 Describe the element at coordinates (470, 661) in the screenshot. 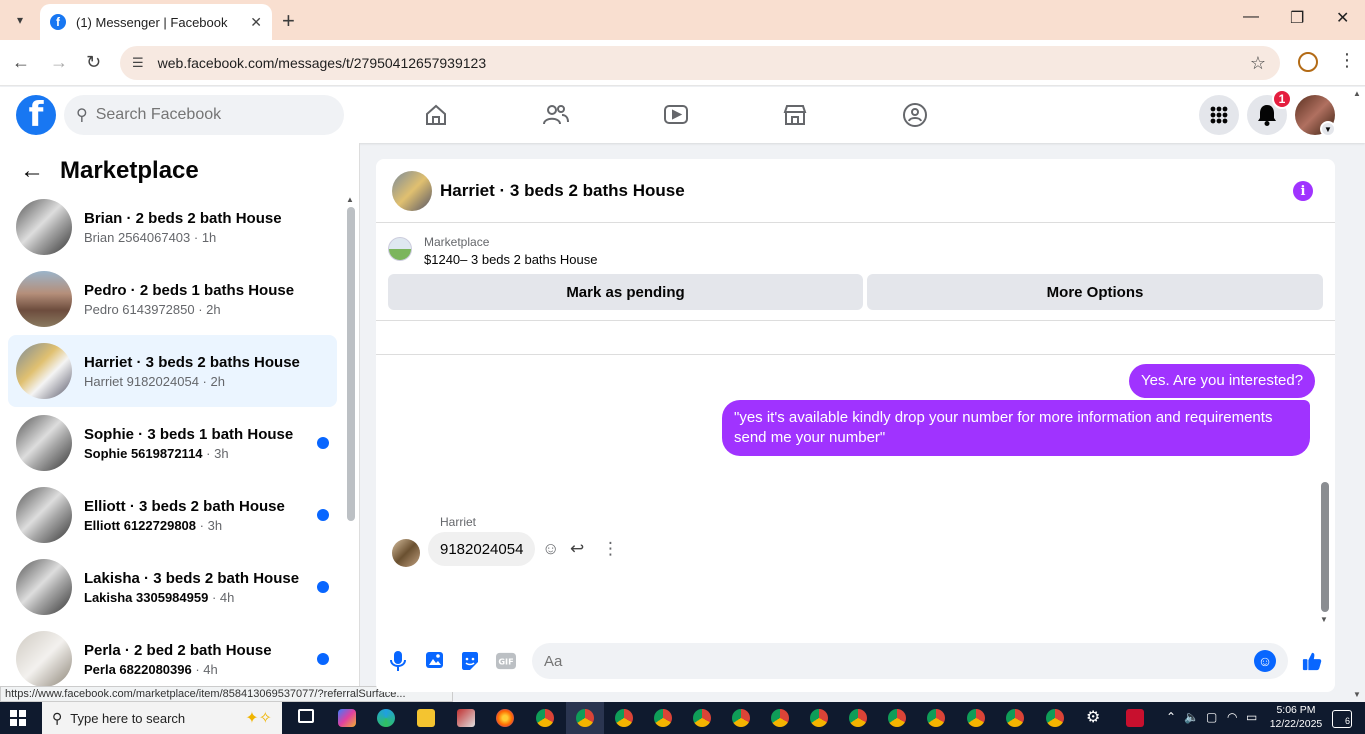

I see `sticker-icon` at that location.